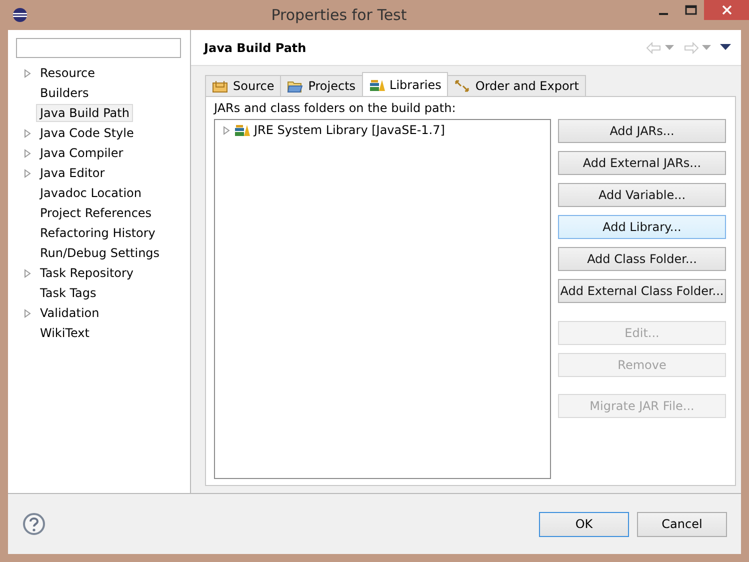 The image size is (749, 562). I want to click on eclipse-logo-icon, so click(20, 15).